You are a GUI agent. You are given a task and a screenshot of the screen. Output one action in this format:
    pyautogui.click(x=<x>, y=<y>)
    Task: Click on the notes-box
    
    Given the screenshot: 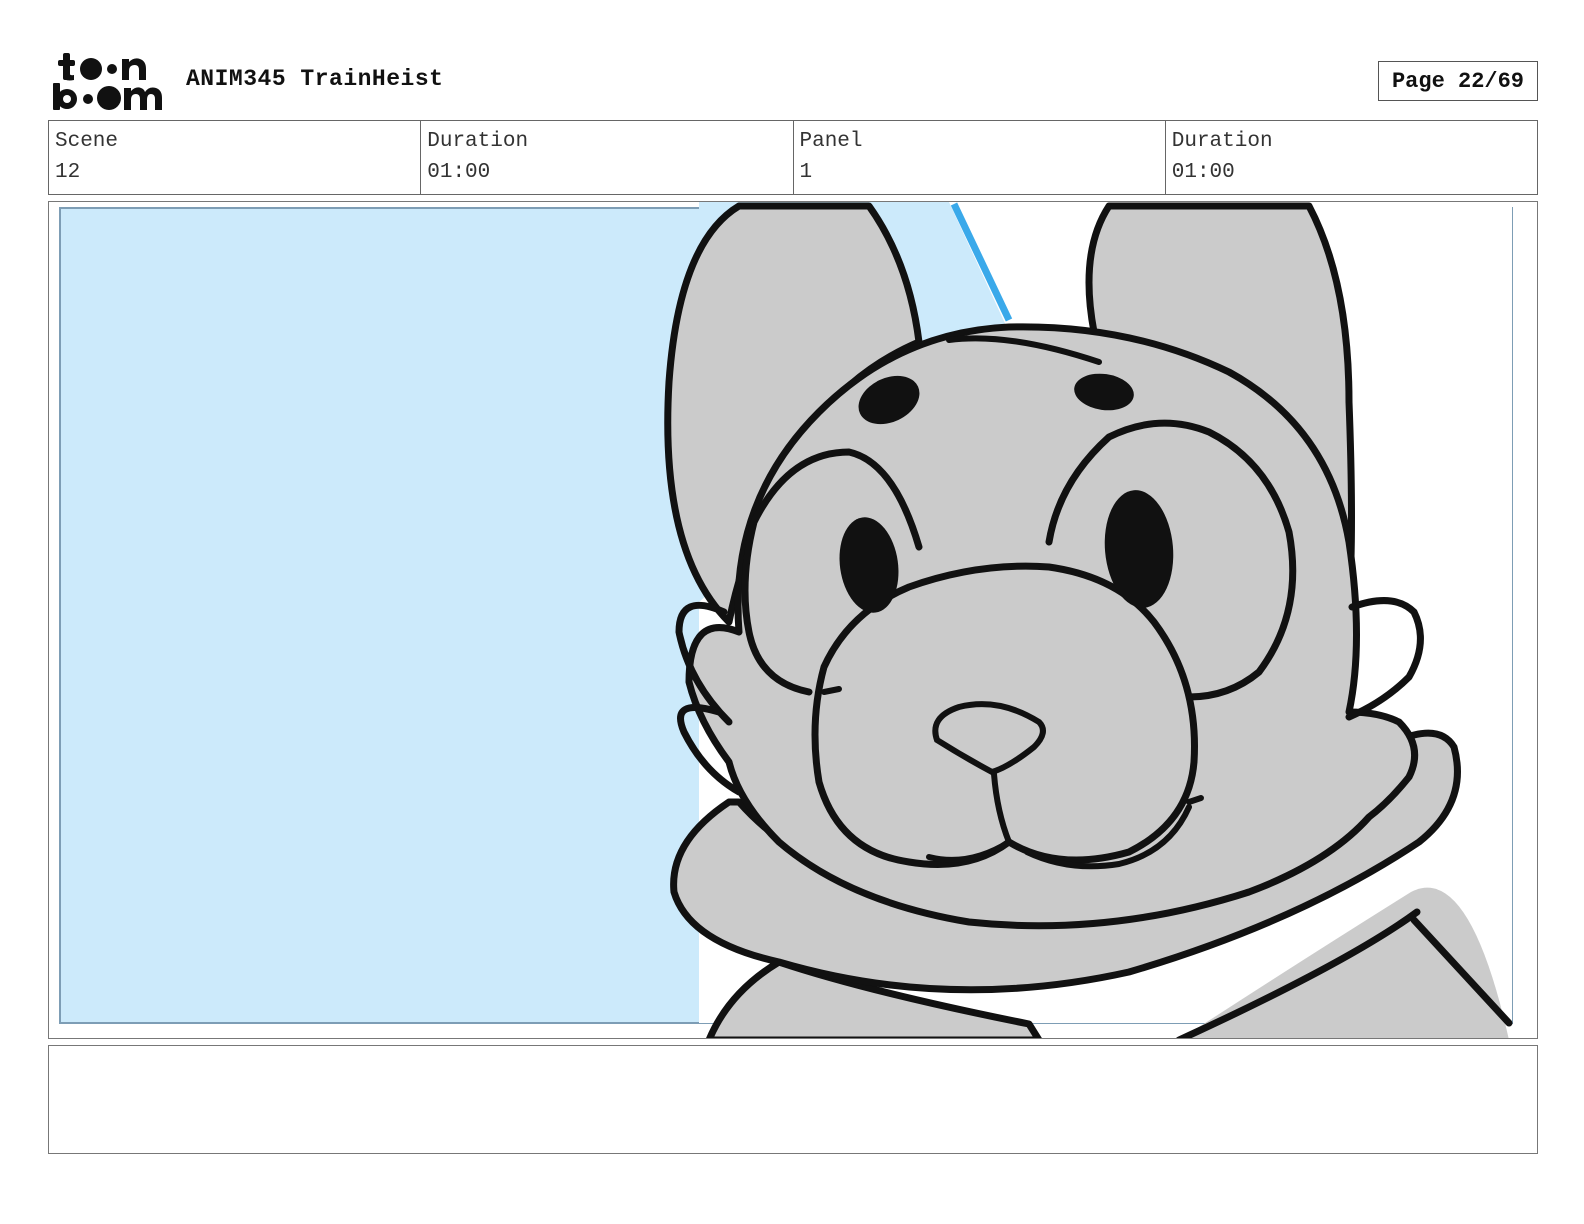 What is the action you would take?
    pyautogui.click(x=793, y=1099)
    